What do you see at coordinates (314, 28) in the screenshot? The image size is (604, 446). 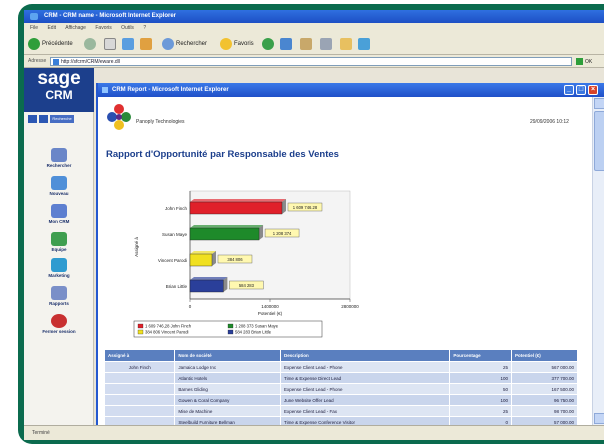 I see `browser-menu-bar: File Edit Affichage Favoris Outils ?` at bounding box center [314, 28].